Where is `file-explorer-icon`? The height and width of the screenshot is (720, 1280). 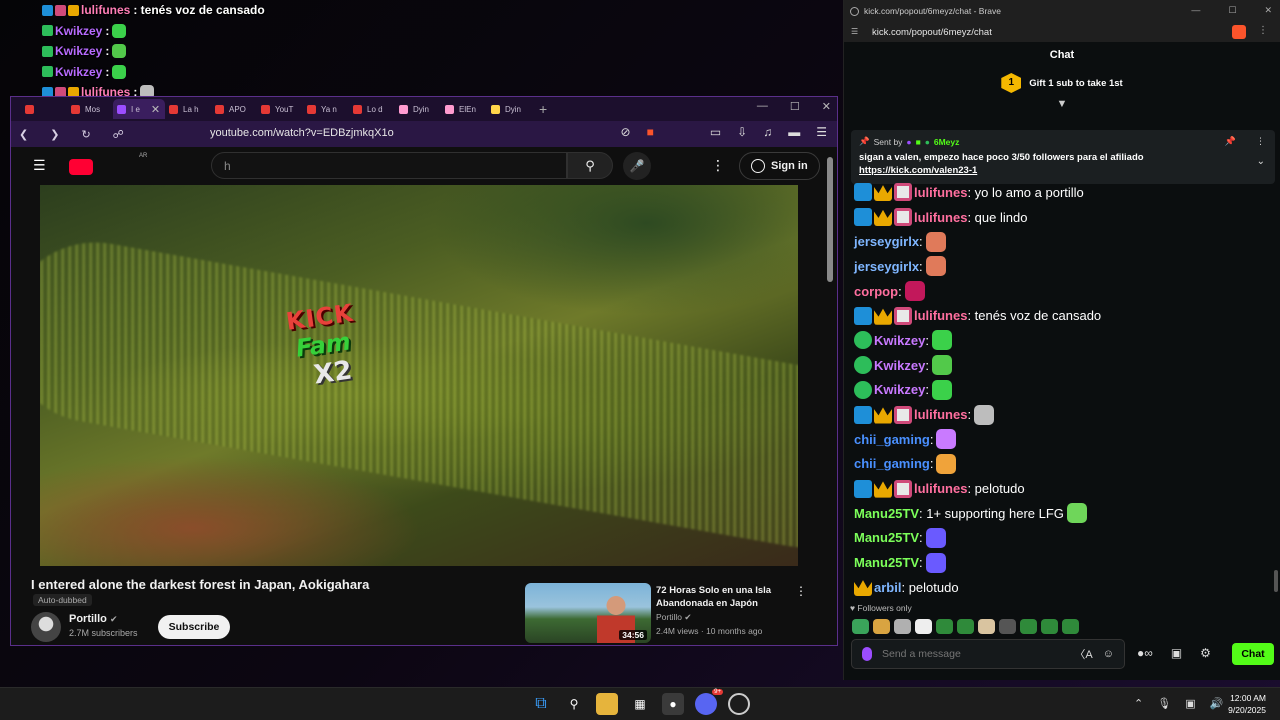
file-explorer-icon is located at coordinates (607, 704).